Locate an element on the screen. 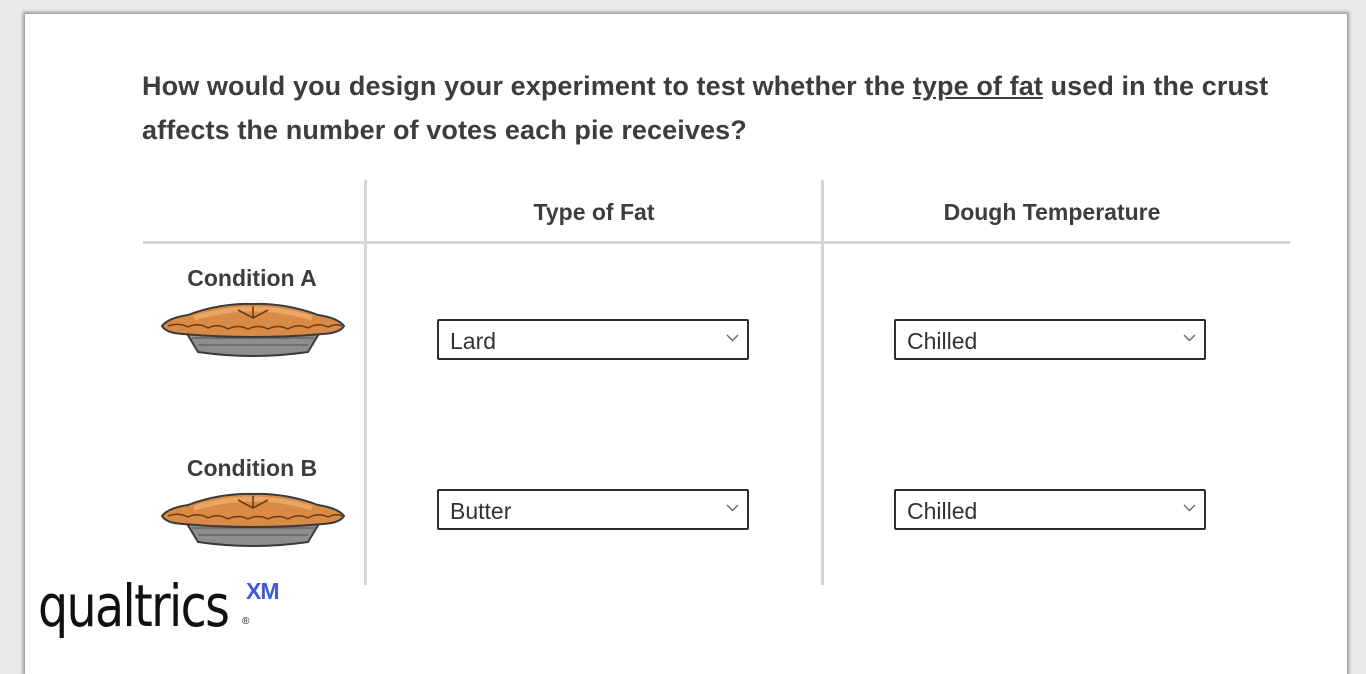 The height and width of the screenshot is (674, 1366). dough-temperature-select-condition-b: Chilled is located at coordinates (1050, 509).